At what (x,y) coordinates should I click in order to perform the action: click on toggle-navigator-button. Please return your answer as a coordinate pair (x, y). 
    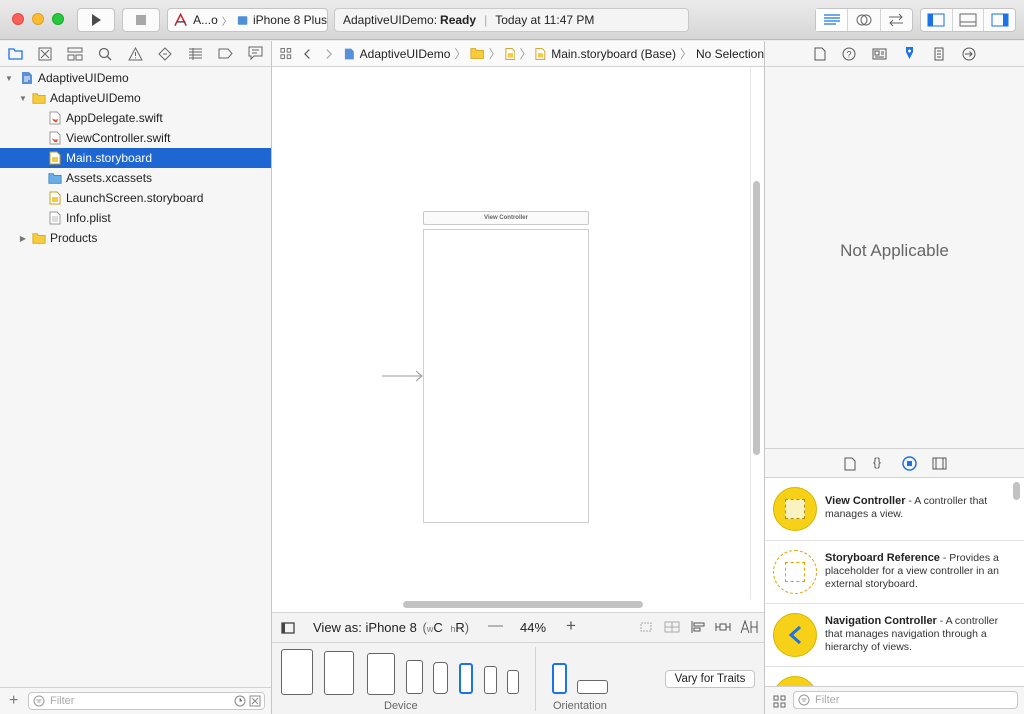
    Looking at the image, I should click on (937, 20).